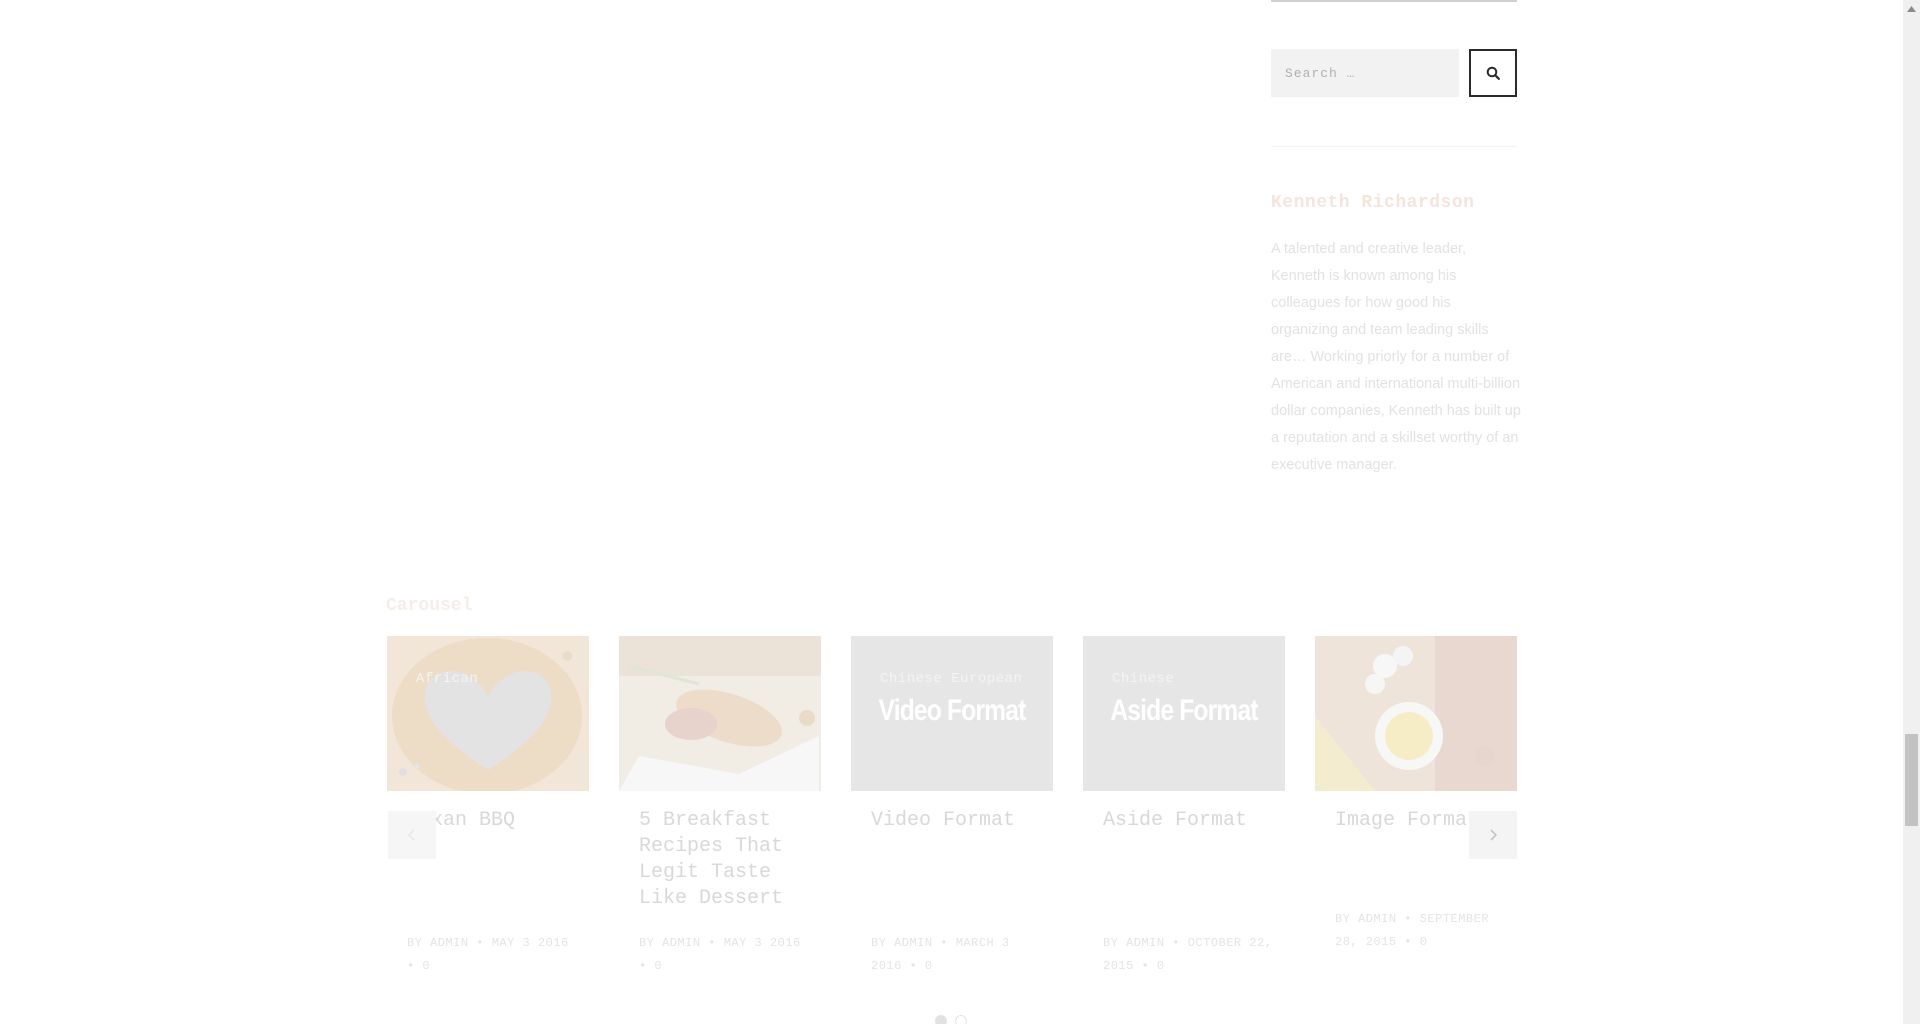  I want to click on card-thumbnail: Video Format, so click(952, 713).